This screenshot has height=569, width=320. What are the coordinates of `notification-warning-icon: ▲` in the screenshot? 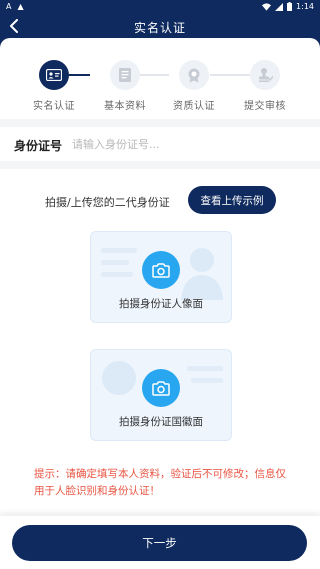 It's located at (20, 6).